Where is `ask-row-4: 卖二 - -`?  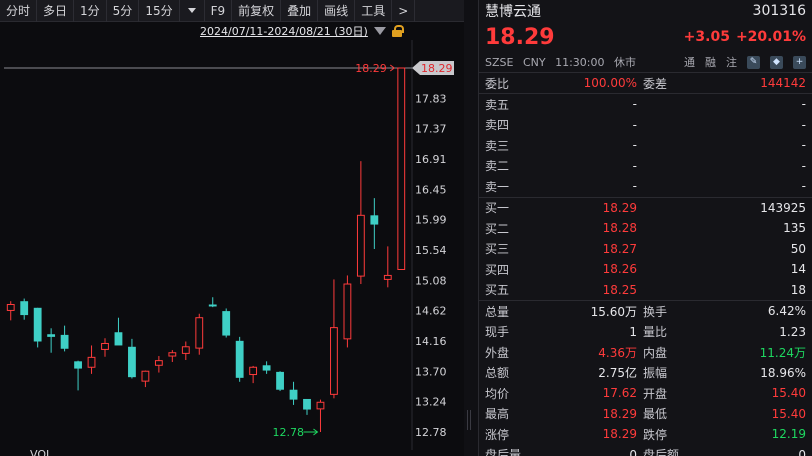
ask-row-4: 卖二 - - is located at coordinates (645, 166).